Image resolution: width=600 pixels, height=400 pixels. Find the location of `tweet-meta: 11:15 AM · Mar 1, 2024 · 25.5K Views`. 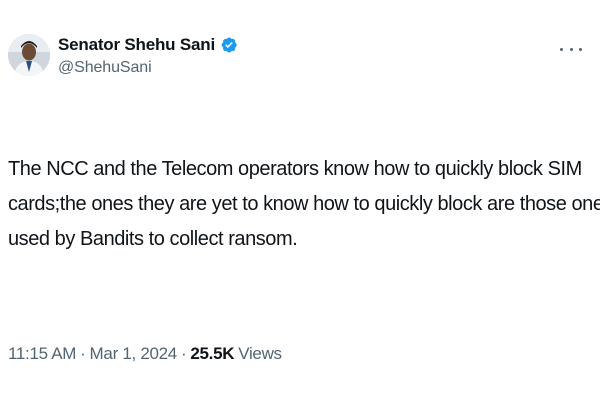

tweet-meta: 11:15 AM · Mar 1, 2024 · 25.5K Views is located at coordinates (145, 354).